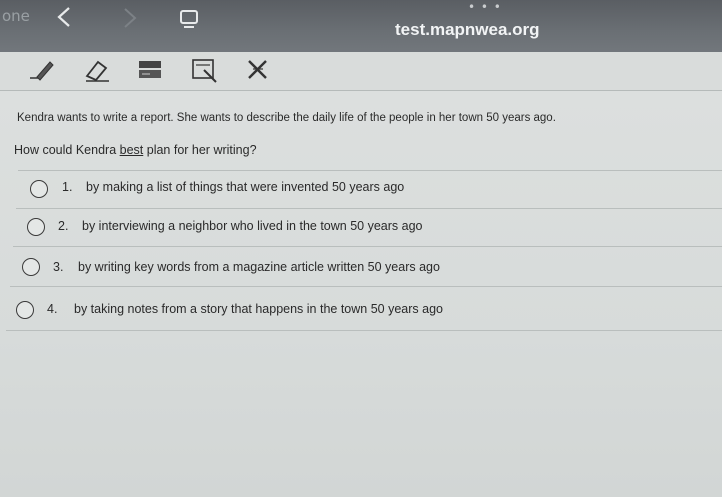 This screenshot has width=722, height=497. I want to click on highlighter-icon, so click(151, 70).